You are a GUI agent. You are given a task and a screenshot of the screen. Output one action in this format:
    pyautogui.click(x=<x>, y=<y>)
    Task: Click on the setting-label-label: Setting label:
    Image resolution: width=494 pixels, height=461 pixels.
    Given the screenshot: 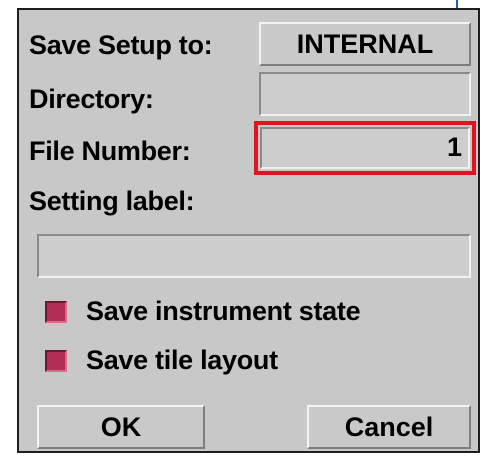 What is the action you would take?
    pyautogui.click(x=112, y=201)
    